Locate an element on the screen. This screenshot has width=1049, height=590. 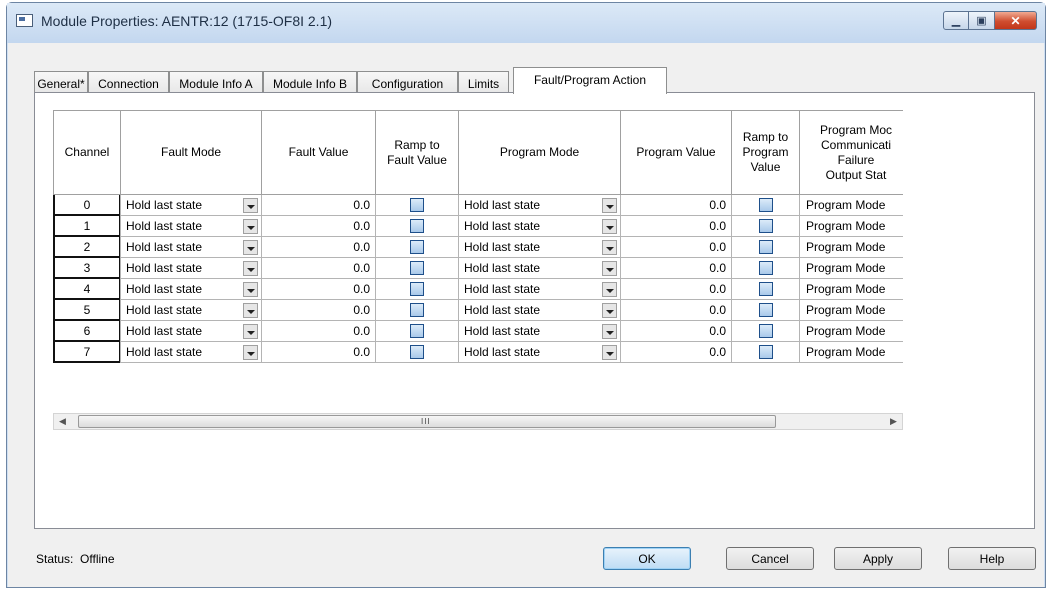
scroll-right-arrow-icon: ▶ is located at coordinates (893, 421).